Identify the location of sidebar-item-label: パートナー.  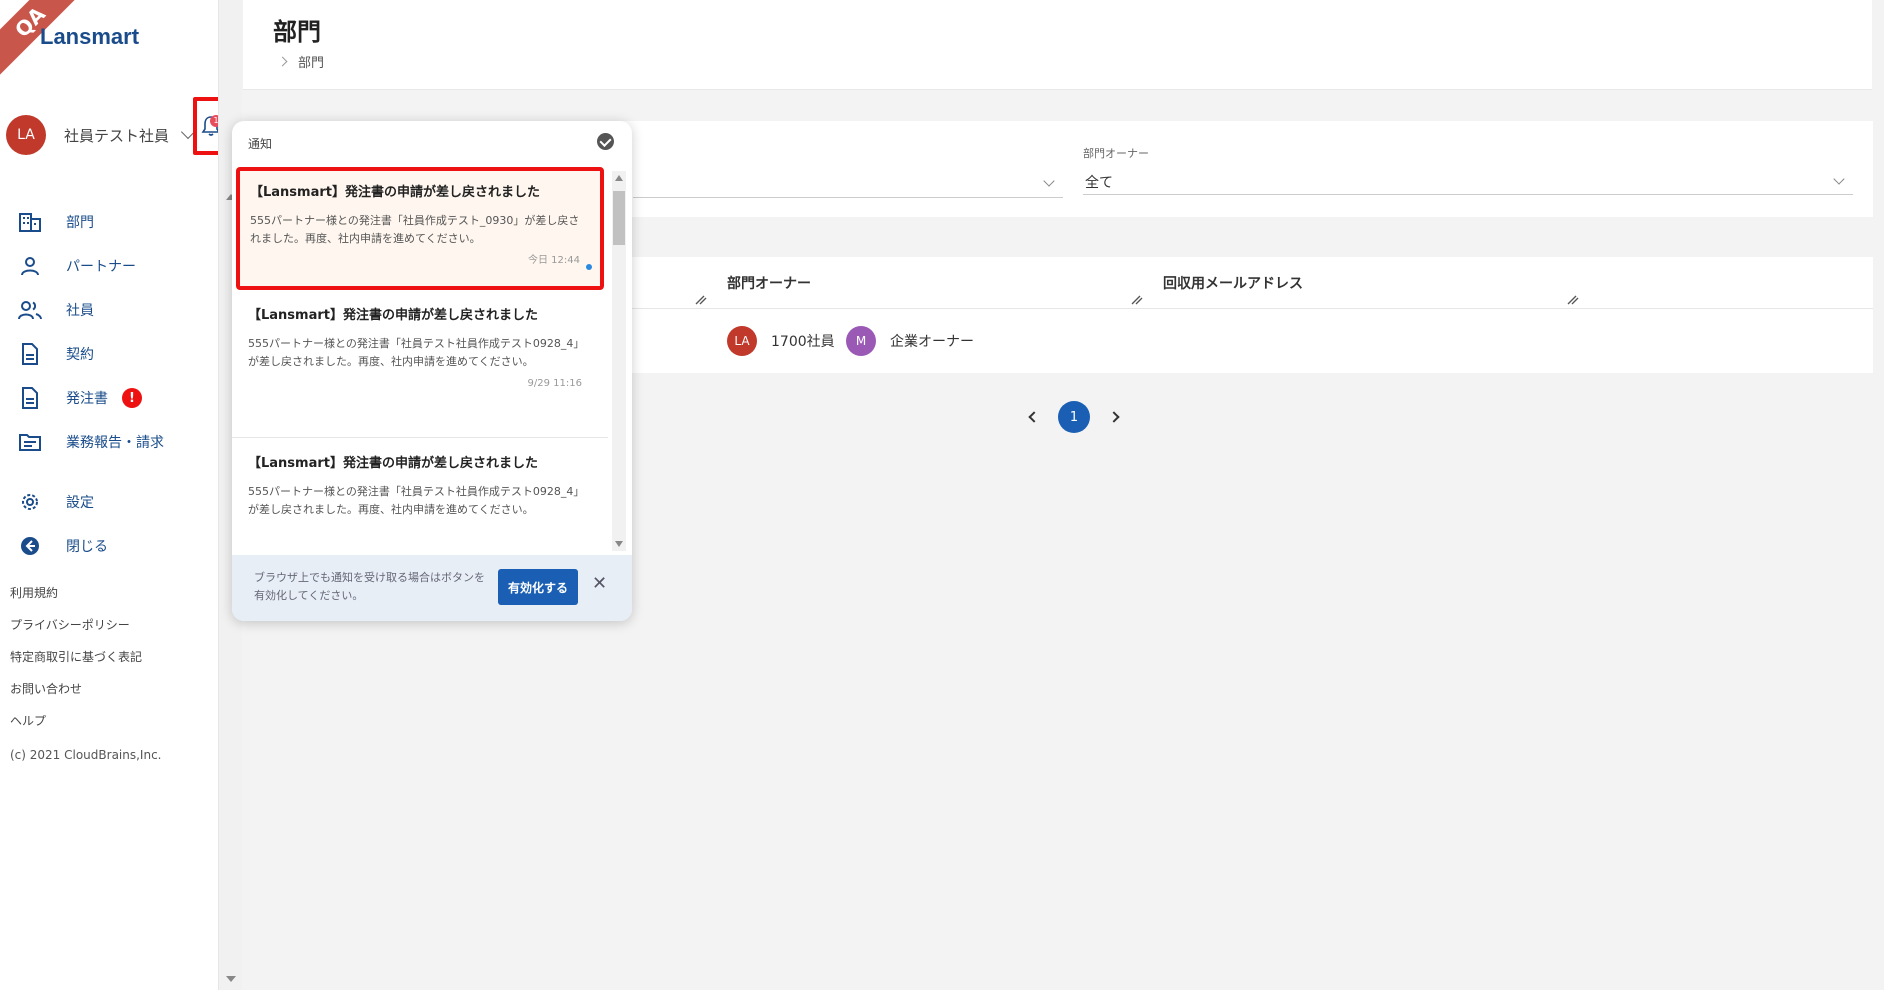
(101, 267).